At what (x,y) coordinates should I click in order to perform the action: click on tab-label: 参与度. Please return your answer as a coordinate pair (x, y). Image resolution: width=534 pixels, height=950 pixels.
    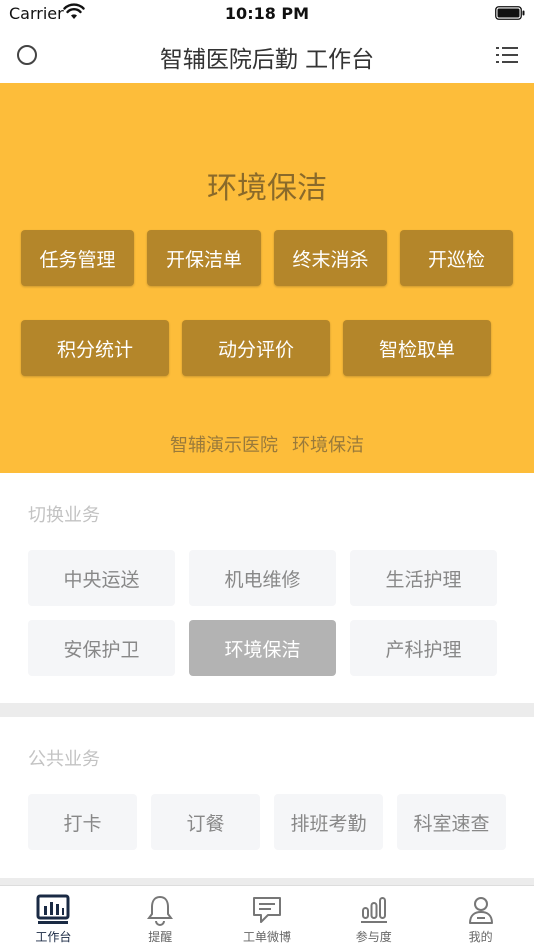
    Looking at the image, I should click on (373, 937).